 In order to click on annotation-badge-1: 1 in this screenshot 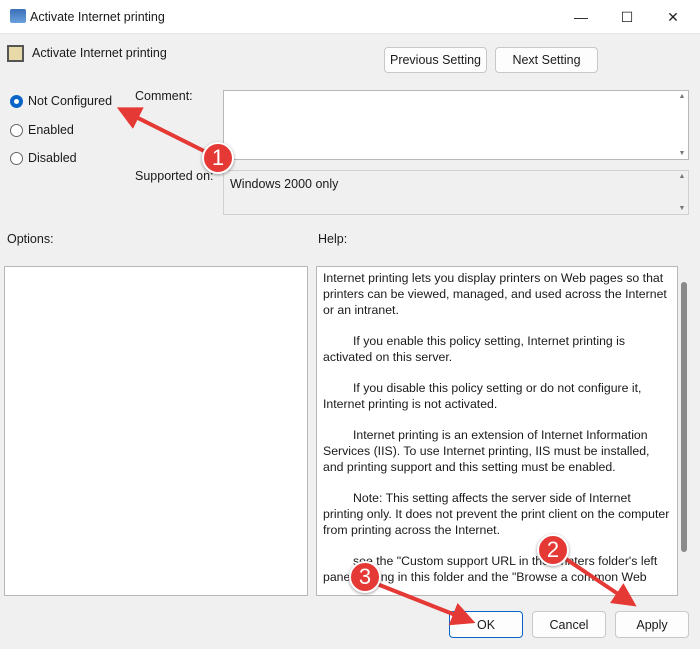, I will do `click(218, 158)`.